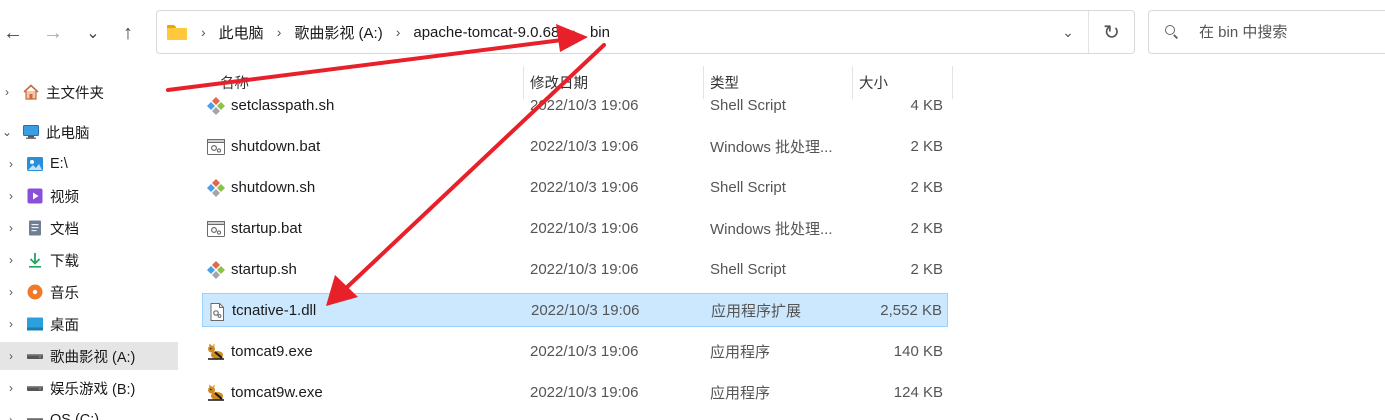 This screenshot has height=420, width=1385. I want to click on up-arrow-icon: ↑, so click(128, 32).